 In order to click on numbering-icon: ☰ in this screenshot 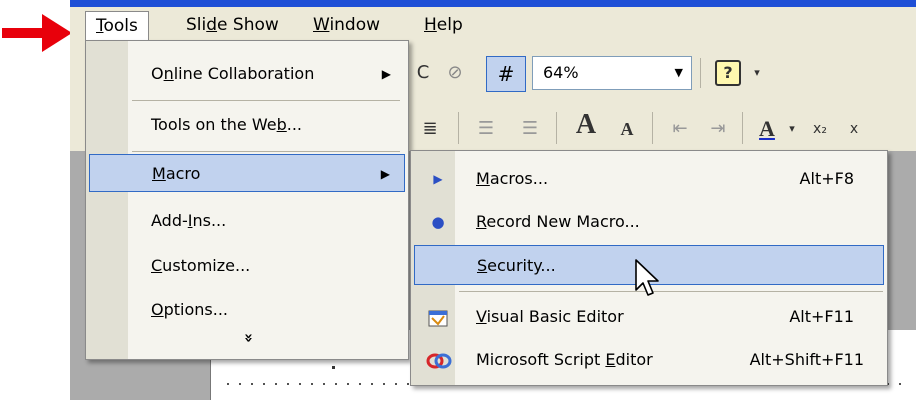, I will do `click(486, 129)`.